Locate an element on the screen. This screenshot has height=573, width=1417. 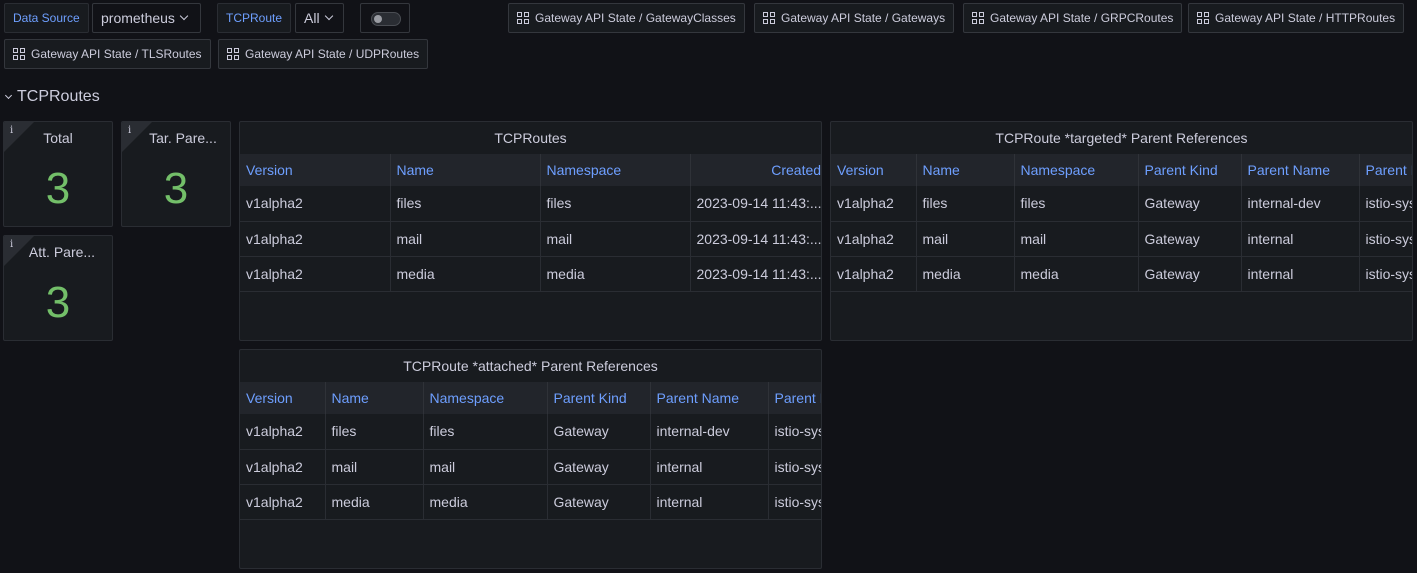
link-label: Gateway API State / GRPCRoutes is located at coordinates (1082, 18).